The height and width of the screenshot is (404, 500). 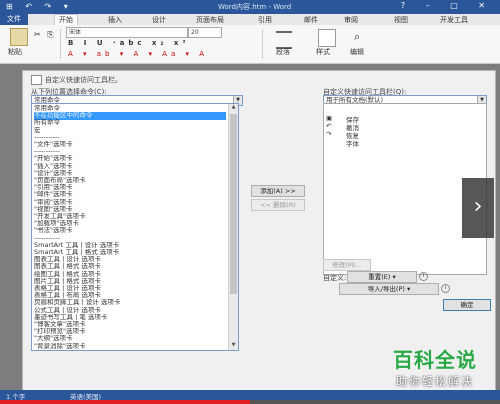 I want to click on tab-developer: 开发工具, so click(x=454, y=20).